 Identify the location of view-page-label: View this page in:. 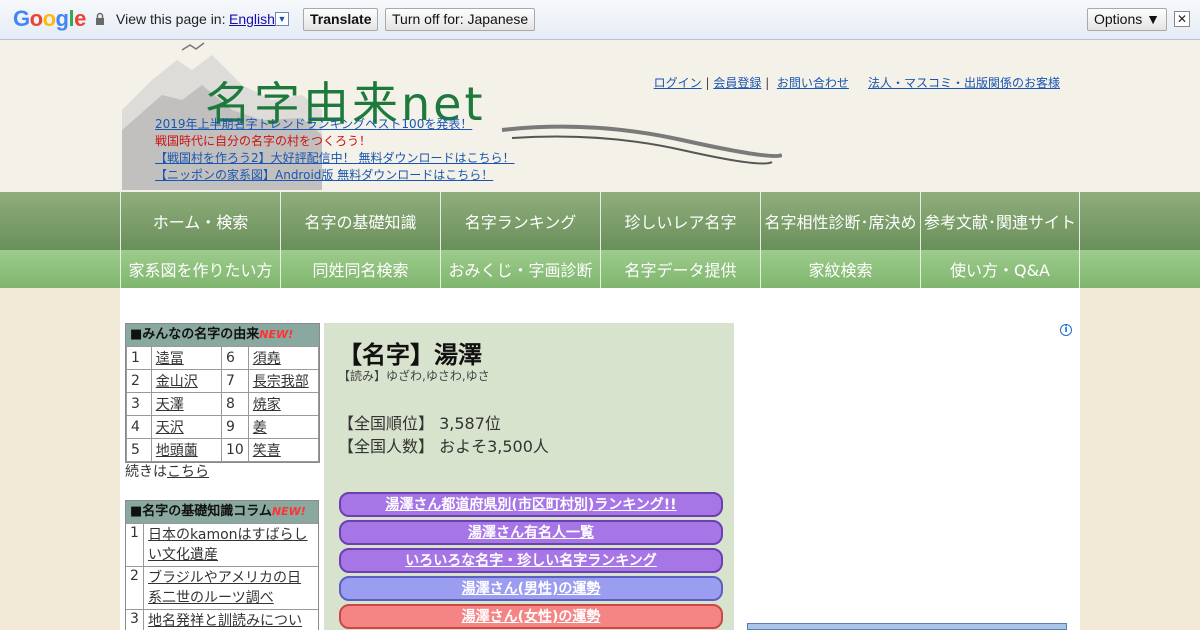
(171, 19).